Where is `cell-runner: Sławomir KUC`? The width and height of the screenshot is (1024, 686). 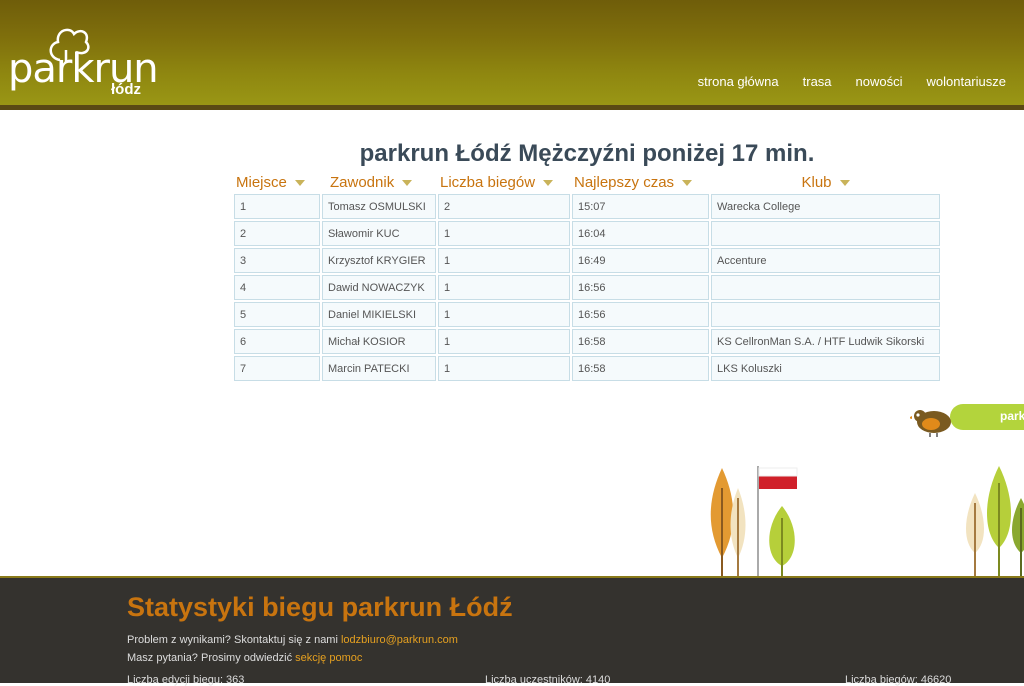
cell-runner: Sławomir KUC is located at coordinates (379, 233).